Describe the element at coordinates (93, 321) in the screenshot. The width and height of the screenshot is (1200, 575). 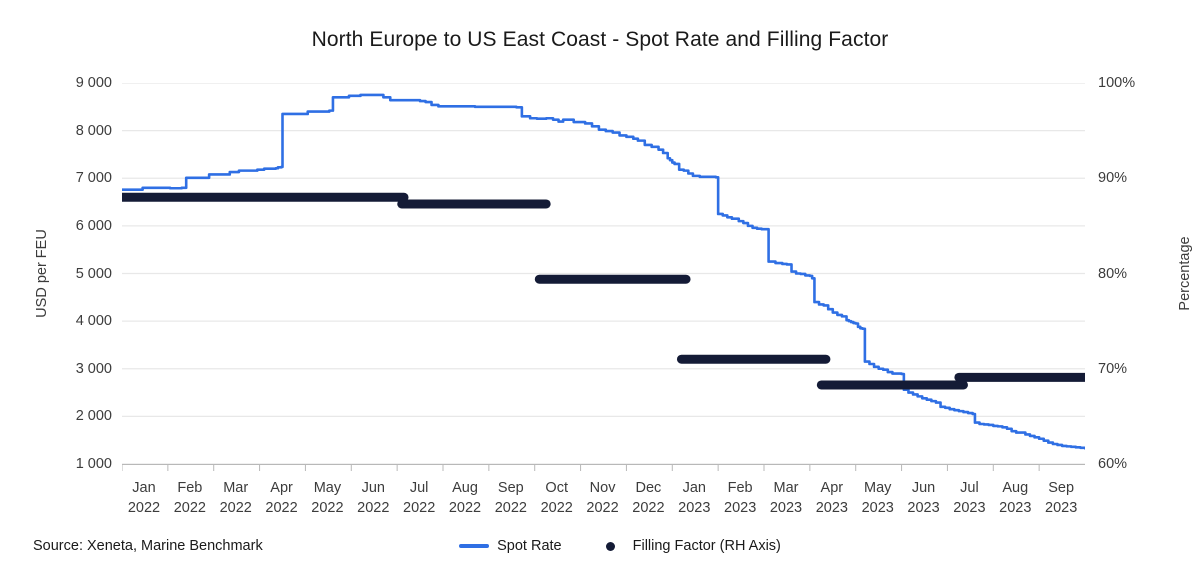
I see `y-axis-tick-label: 4 000` at that location.